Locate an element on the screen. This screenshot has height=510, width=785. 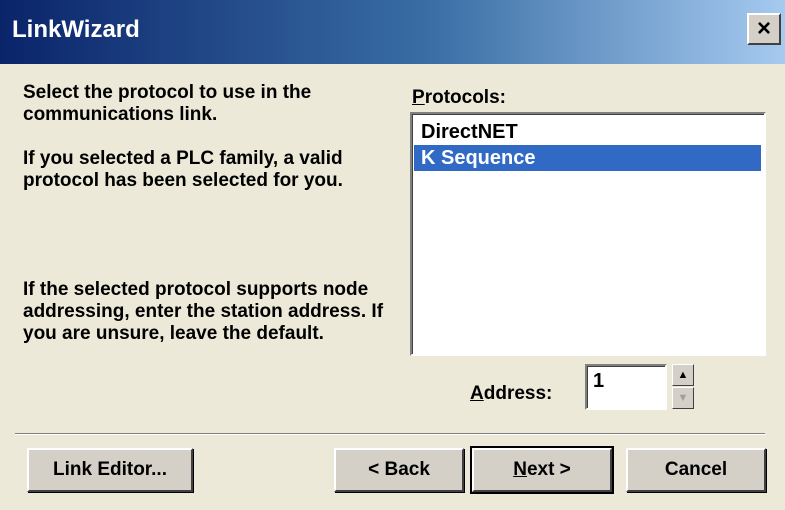
spin-up-button: ▲ is located at coordinates (683, 375).